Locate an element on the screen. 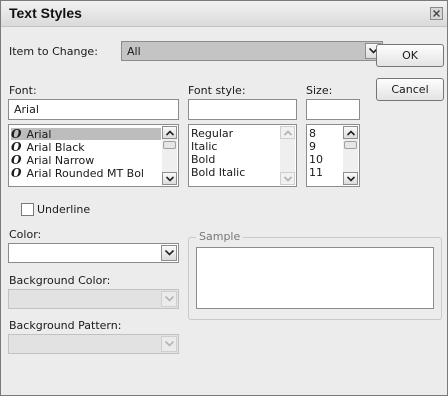  size-input is located at coordinates (333, 109).